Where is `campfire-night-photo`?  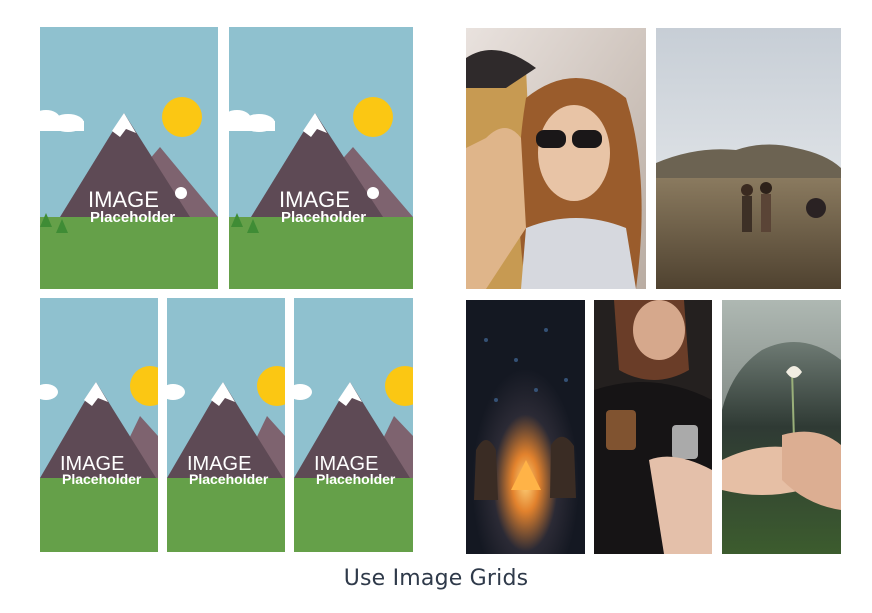 campfire-night-photo is located at coordinates (525, 427).